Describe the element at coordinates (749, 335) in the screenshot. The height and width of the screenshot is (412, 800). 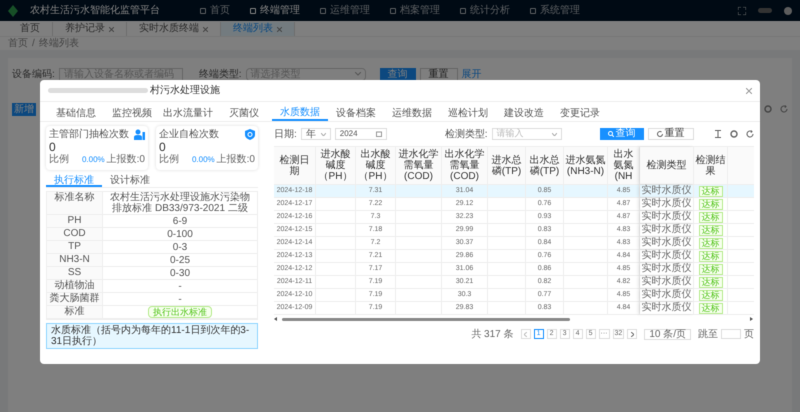
I see `jump-suffix: 页` at that location.